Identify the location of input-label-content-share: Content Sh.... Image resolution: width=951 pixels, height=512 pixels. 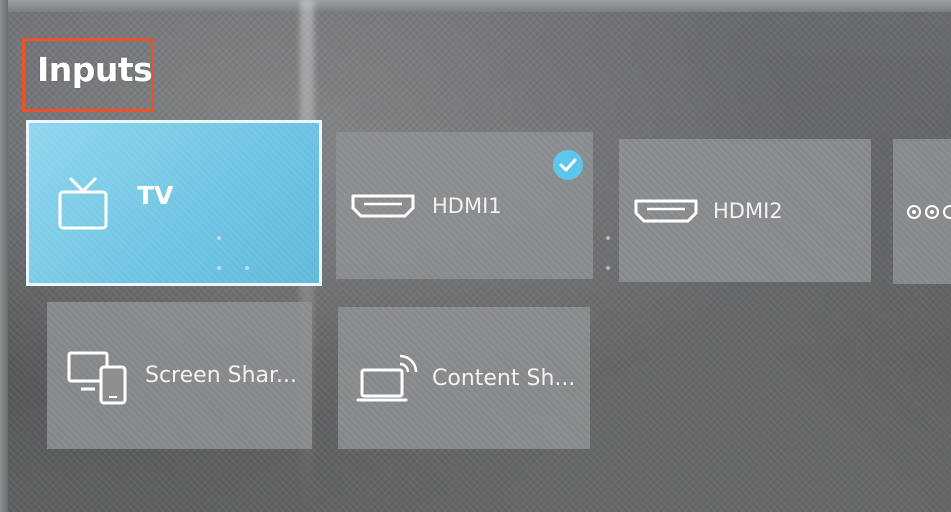
(504, 378).